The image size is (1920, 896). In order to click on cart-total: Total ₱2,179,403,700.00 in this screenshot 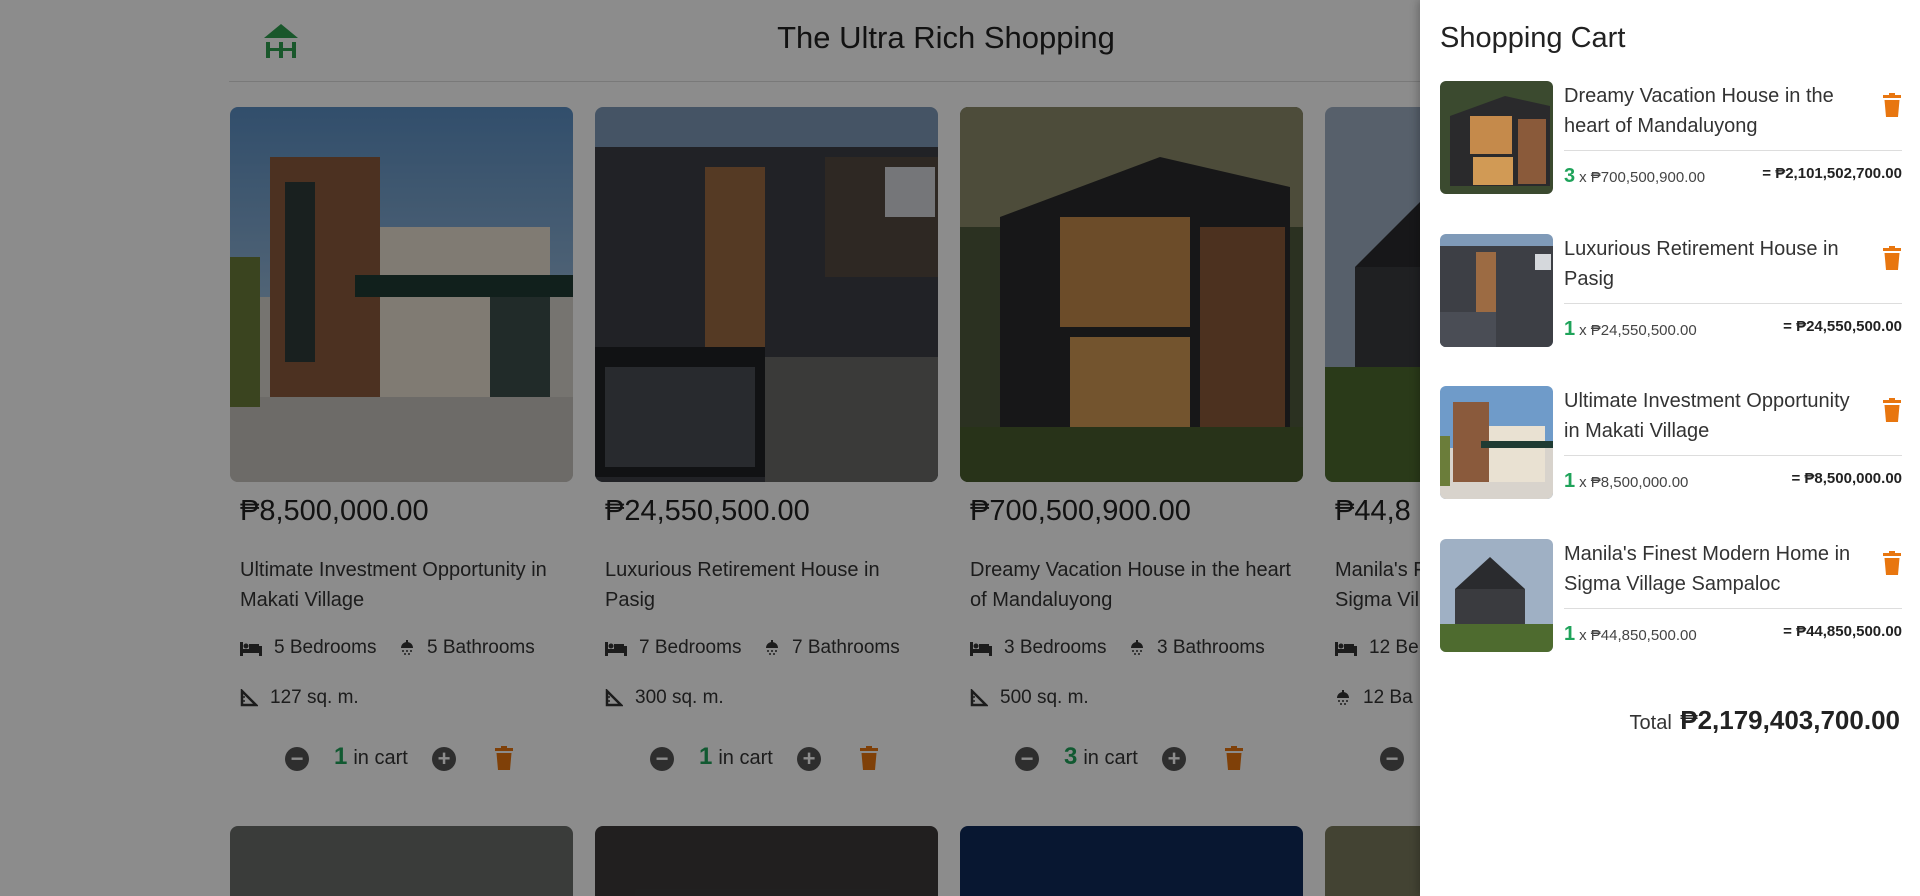, I will do `click(1765, 720)`.